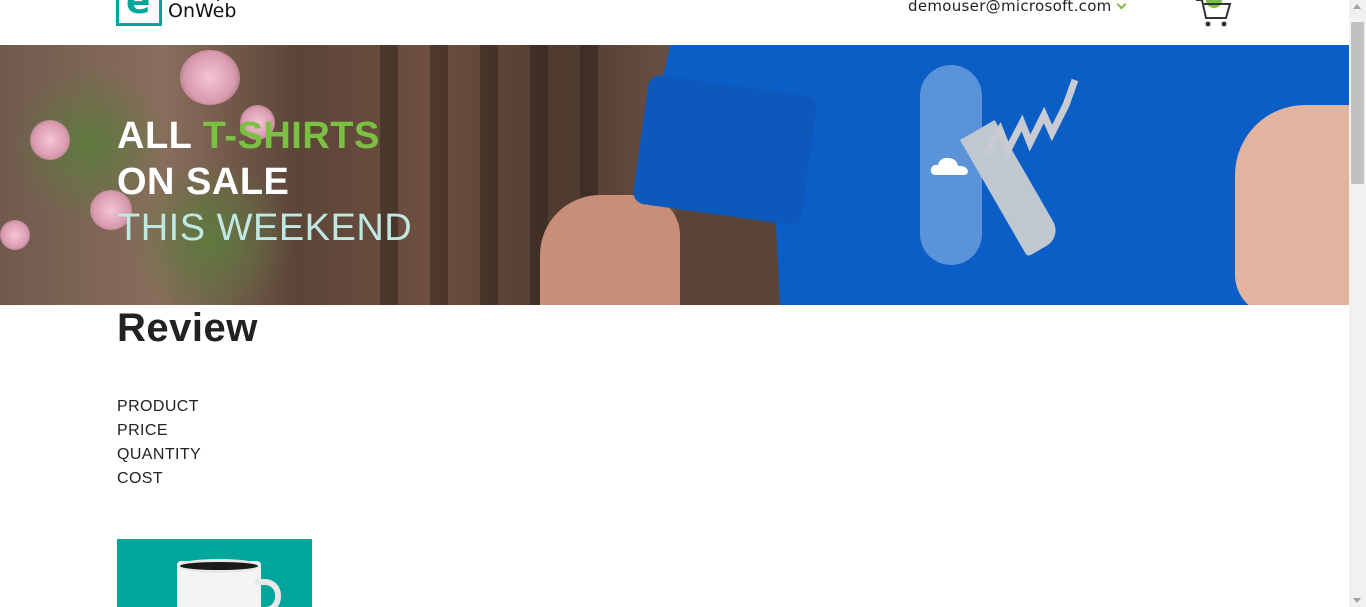  Describe the element at coordinates (159, 454) in the screenshot. I see `column-header-quantity: QUANTITY` at that location.